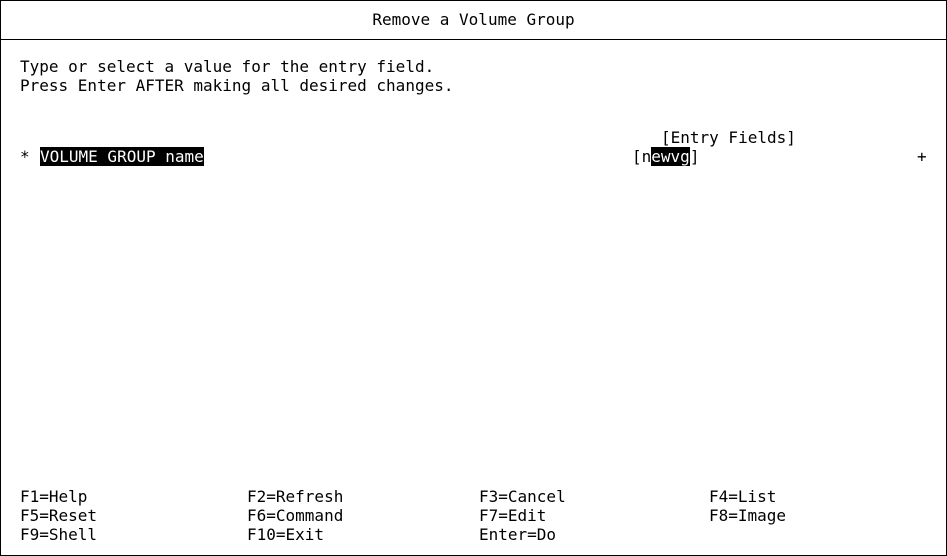  I want to click on f5-reset-key: F5=Reset, so click(133, 515).